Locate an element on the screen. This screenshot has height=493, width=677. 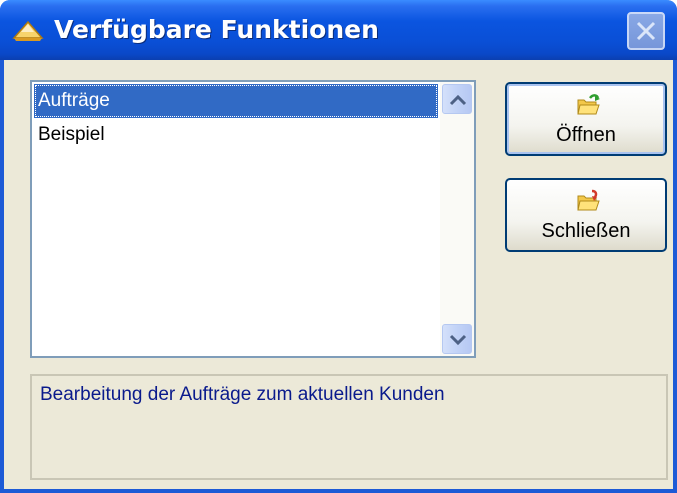
chevron-down-icon is located at coordinates (458, 340).